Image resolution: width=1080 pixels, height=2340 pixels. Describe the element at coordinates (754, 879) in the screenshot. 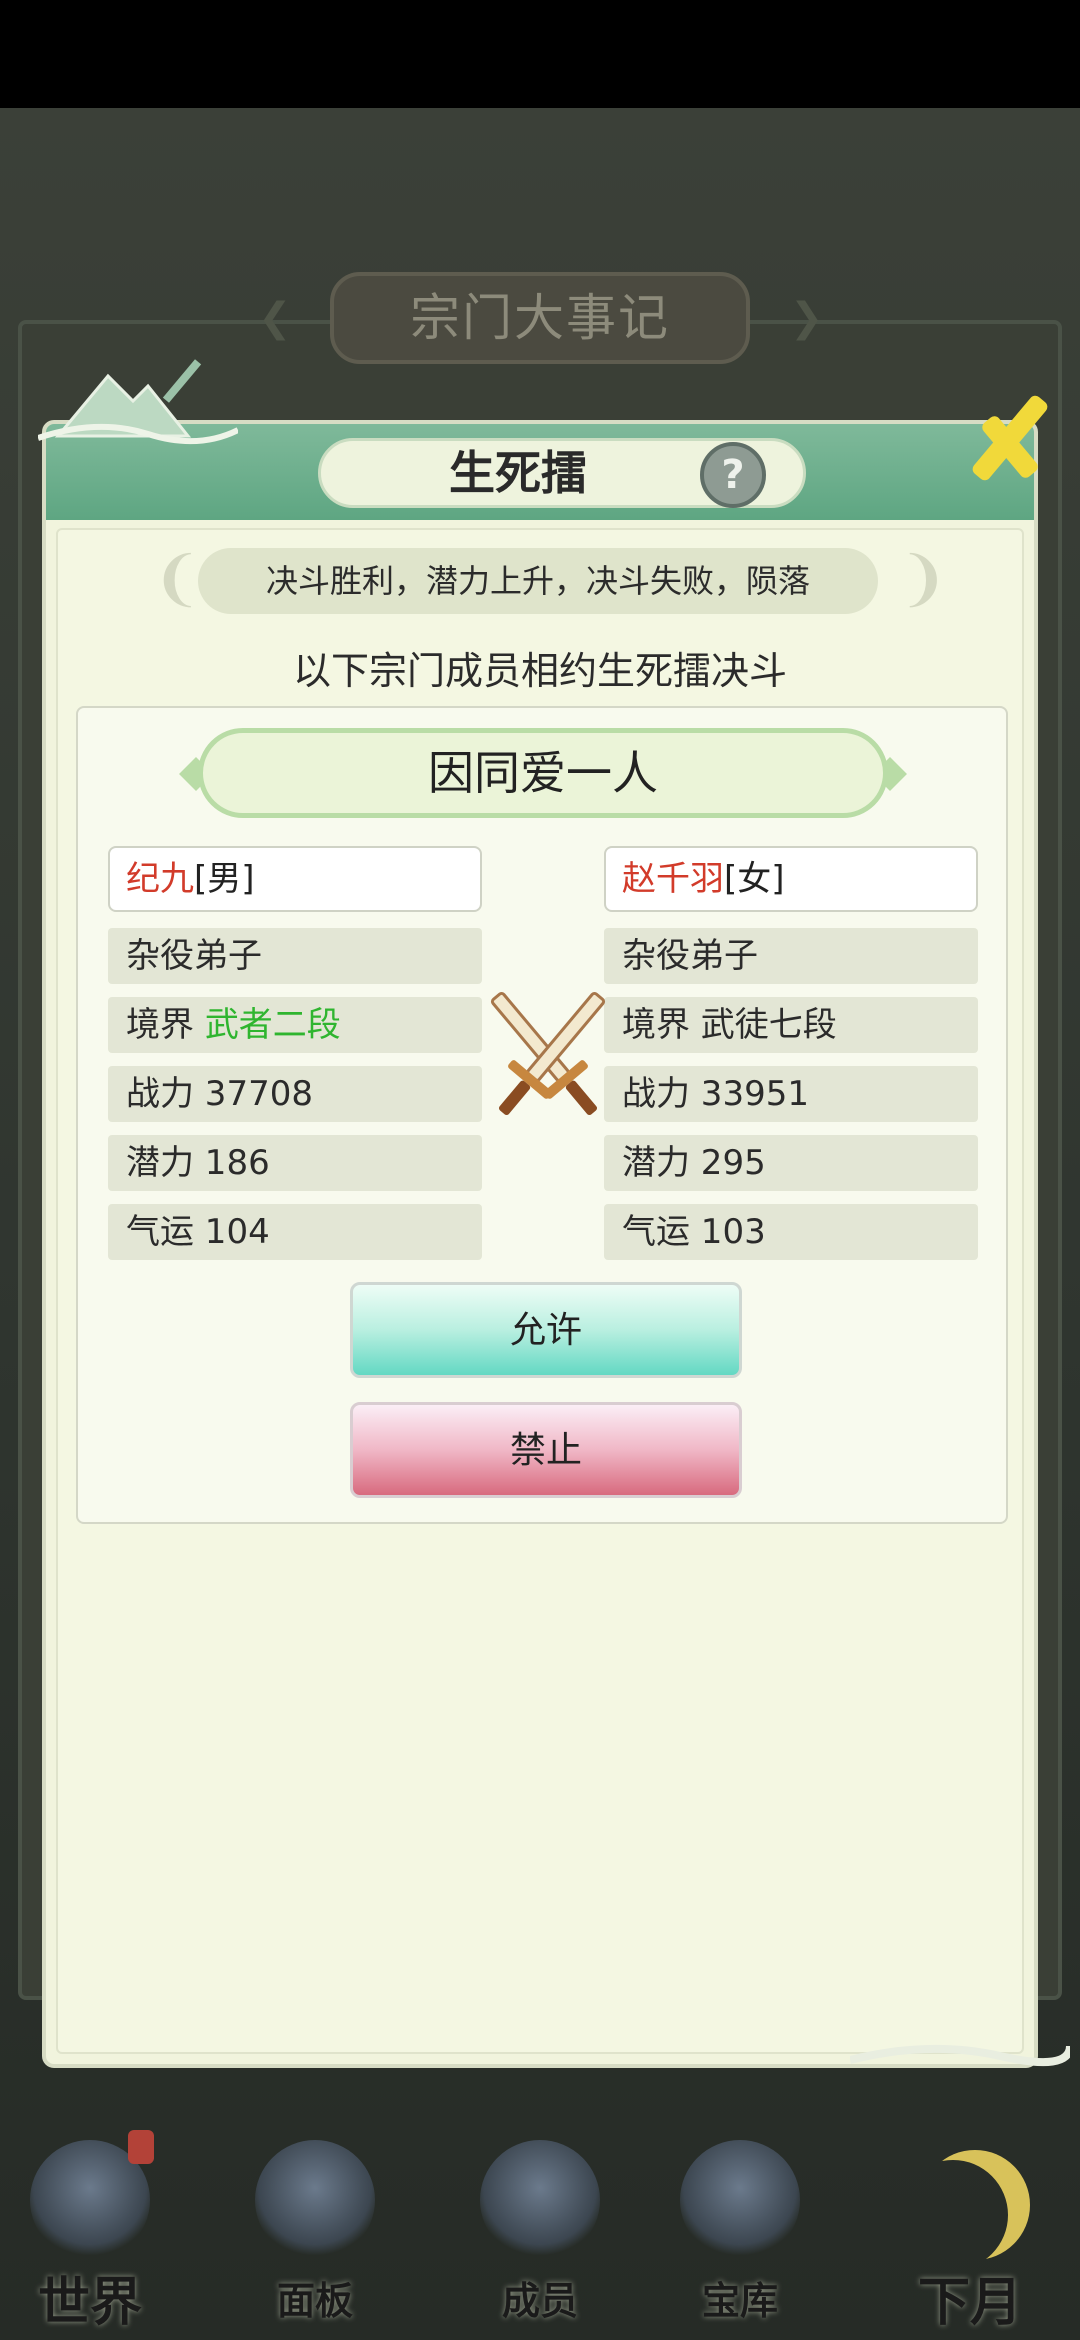

I see `right-gender: [女]` at that location.